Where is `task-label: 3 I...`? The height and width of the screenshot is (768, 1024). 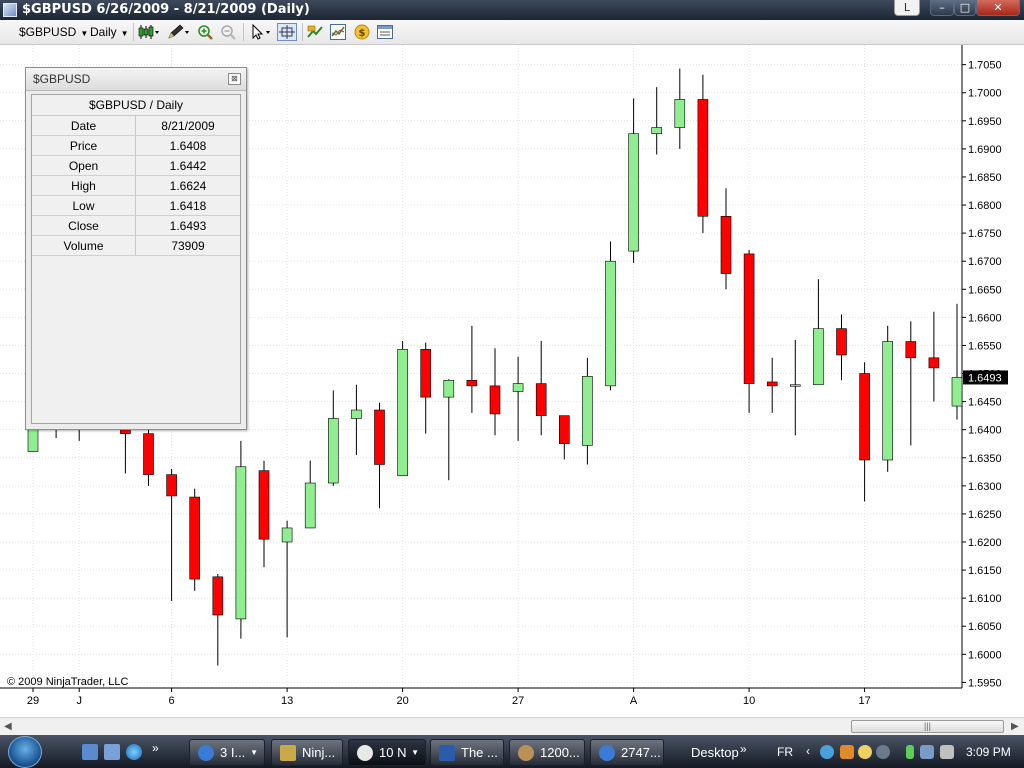 task-label: 3 I... is located at coordinates (233, 752).